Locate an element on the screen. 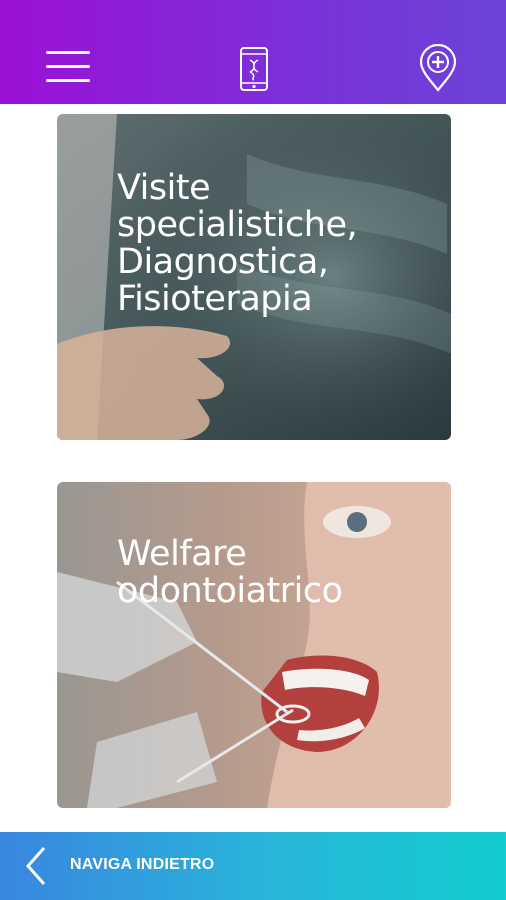 The image size is (506, 900). card-title: Welfare odontoiatrico is located at coordinates (230, 572).